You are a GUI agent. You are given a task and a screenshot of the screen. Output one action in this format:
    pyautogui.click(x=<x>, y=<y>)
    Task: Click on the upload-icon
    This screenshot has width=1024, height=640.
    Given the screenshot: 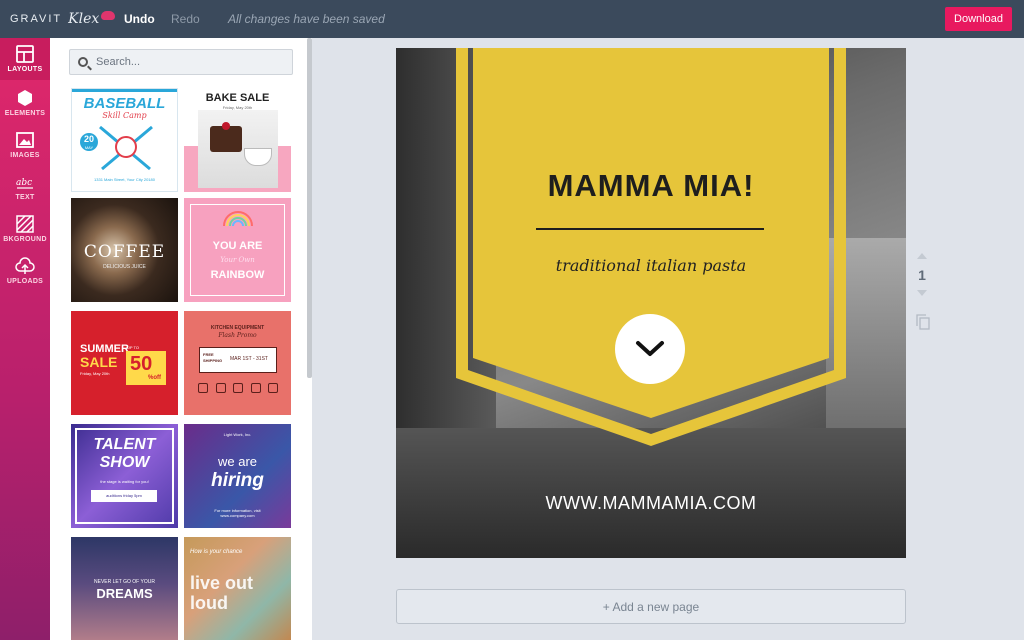 What is the action you would take?
    pyautogui.click(x=25, y=266)
    